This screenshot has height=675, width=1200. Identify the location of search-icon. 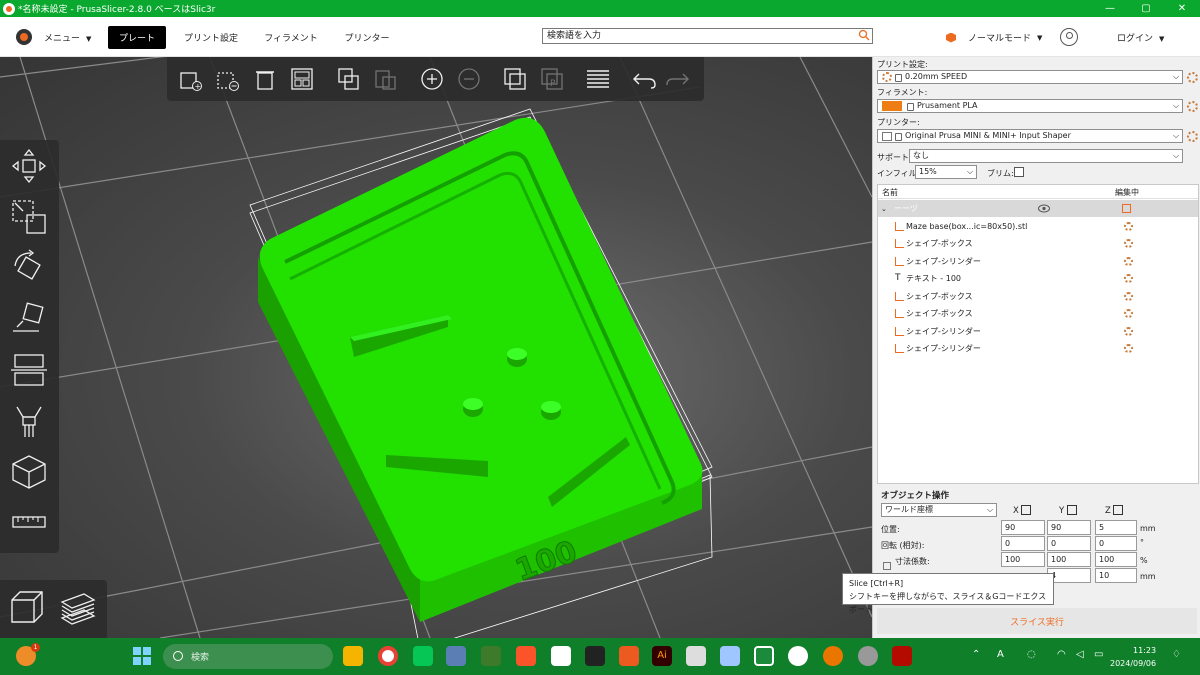
(864, 35).